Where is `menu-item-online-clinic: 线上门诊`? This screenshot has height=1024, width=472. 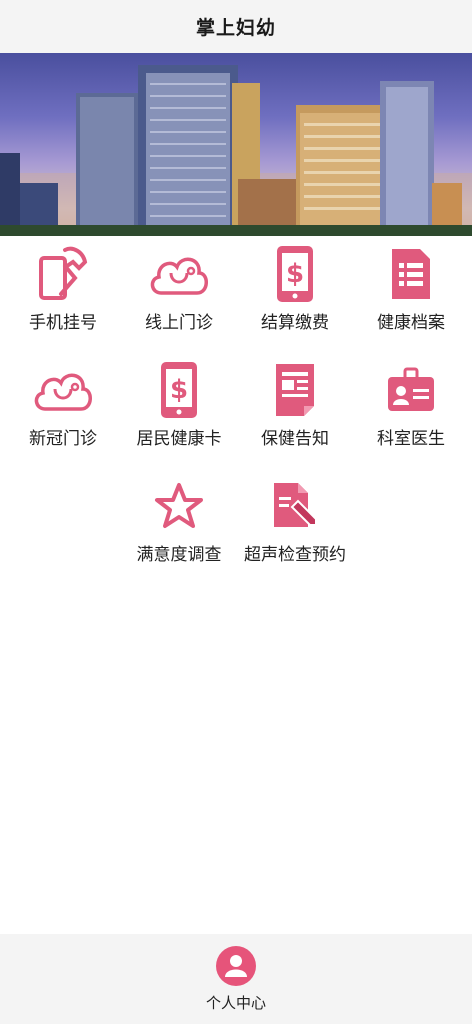 menu-item-online-clinic: 线上门诊 is located at coordinates (179, 289).